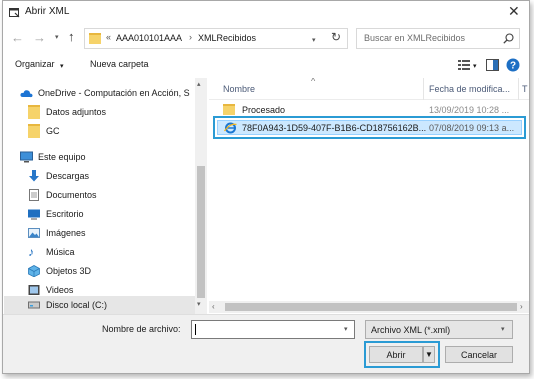  Describe the element at coordinates (503, 329) in the screenshot. I see `filetype-dropdown-icon: ▾` at that location.